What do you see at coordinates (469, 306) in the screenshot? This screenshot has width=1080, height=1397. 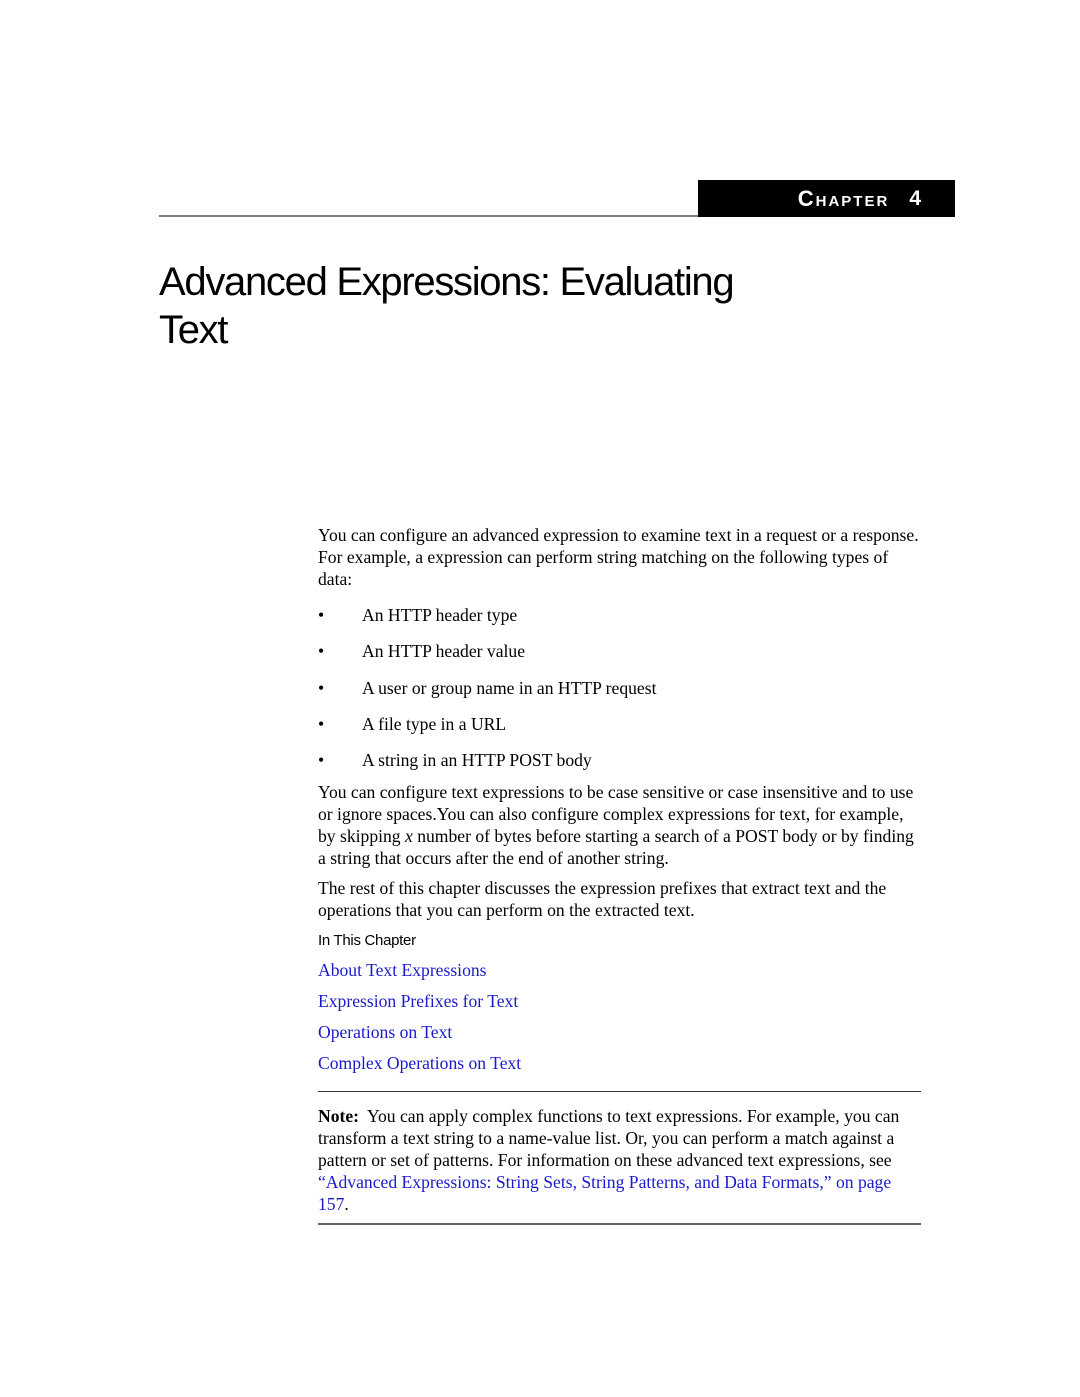 I see `page-title: Advanced Expressions: Evaluating Text` at bounding box center [469, 306].